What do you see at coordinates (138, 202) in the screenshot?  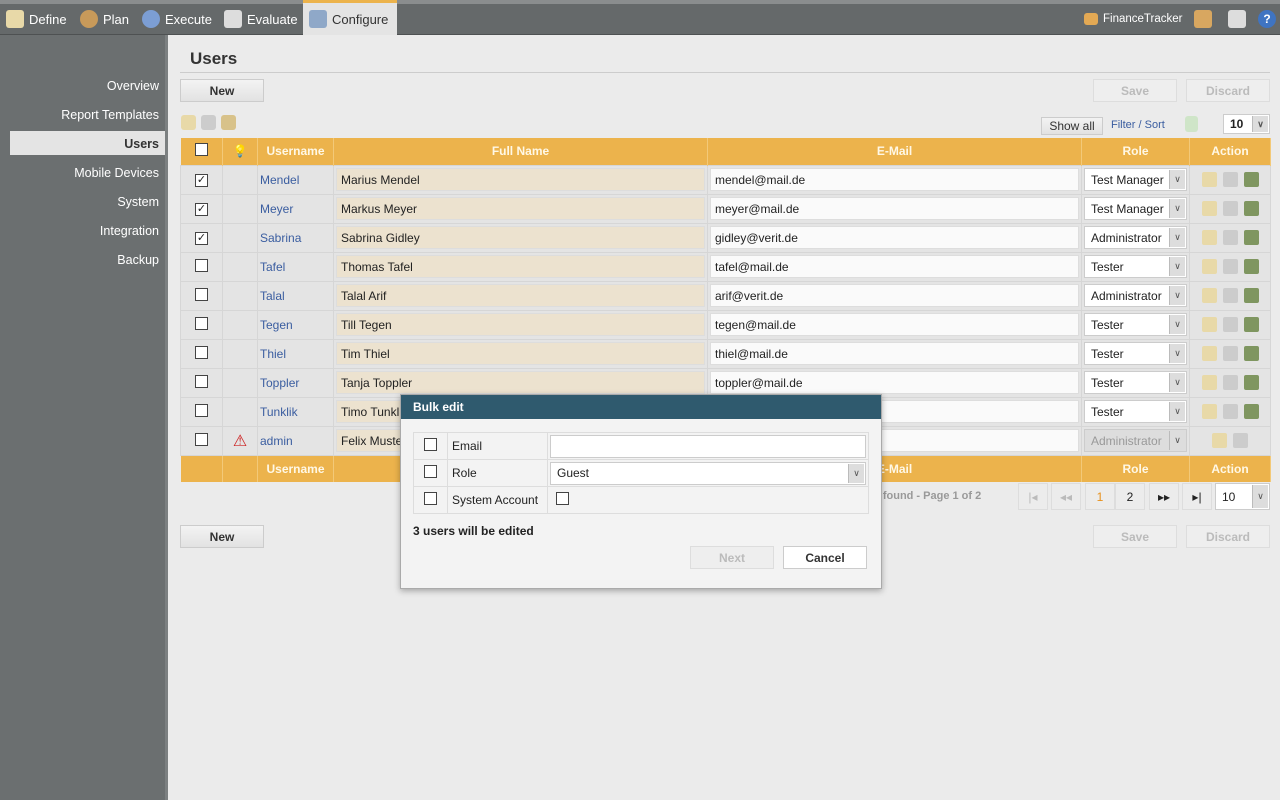 I see `sidebar-item-system: System` at bounding box center [138, 202].